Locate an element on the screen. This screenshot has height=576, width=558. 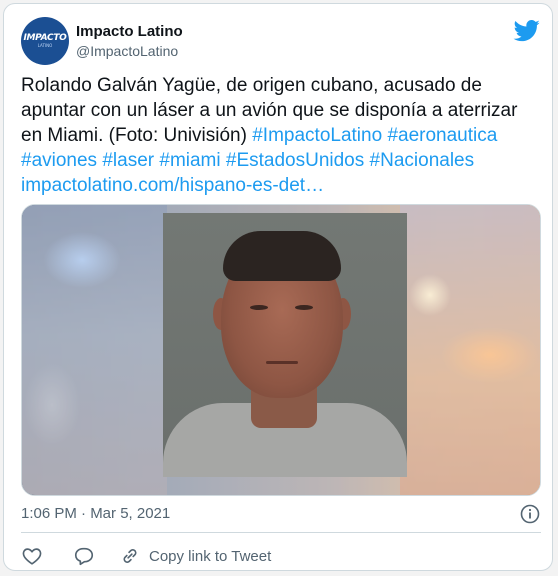
hashtag: #miami is located at coordinates (189, 160).